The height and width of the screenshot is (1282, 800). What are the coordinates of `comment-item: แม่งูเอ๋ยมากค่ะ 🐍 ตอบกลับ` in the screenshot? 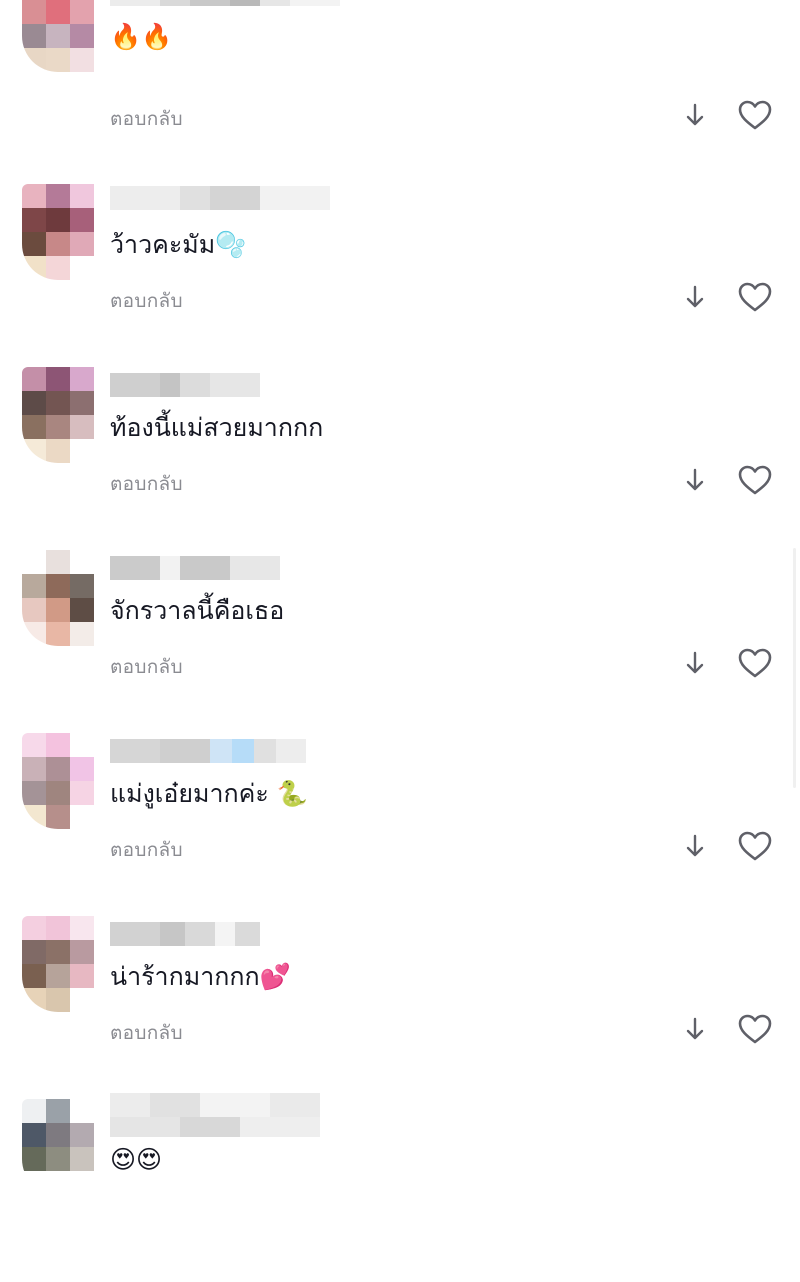 It's located at (400, 824).